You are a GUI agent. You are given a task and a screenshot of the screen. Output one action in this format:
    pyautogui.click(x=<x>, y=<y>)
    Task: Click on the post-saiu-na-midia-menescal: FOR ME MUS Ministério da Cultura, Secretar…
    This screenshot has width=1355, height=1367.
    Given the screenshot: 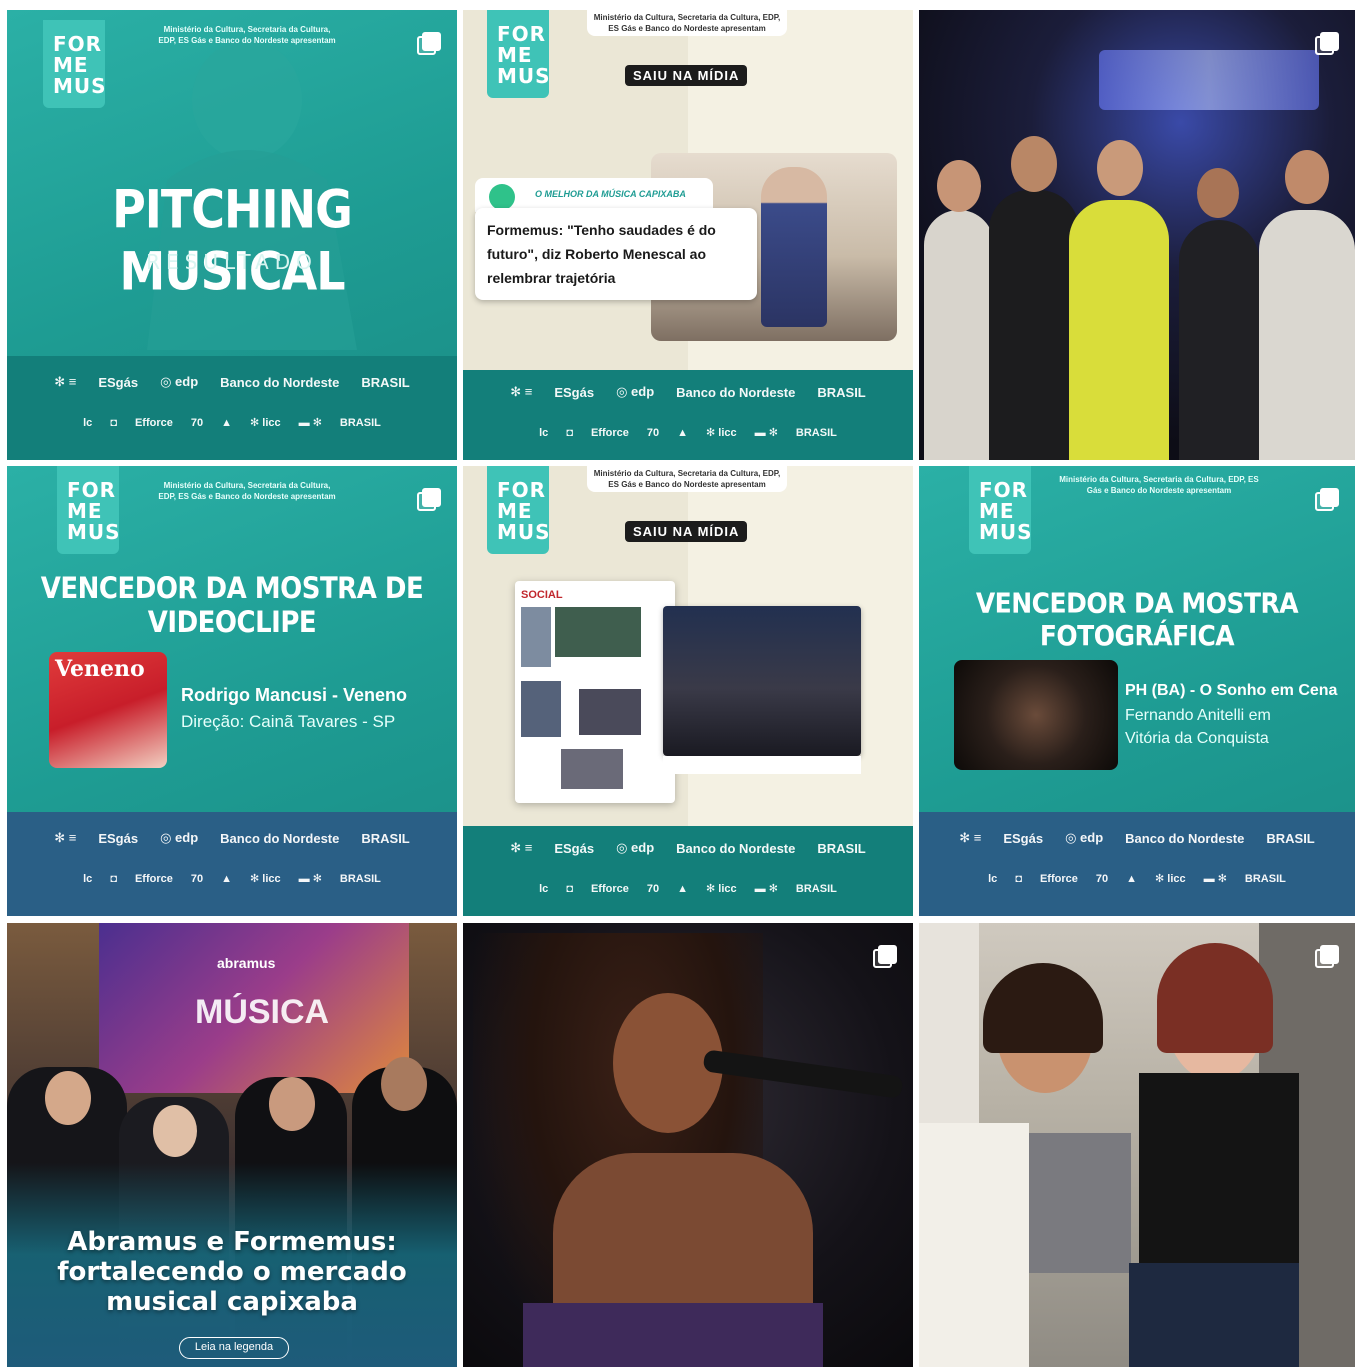 What is the action you would take?
    pyautogui.click(x=688, y=235)
    